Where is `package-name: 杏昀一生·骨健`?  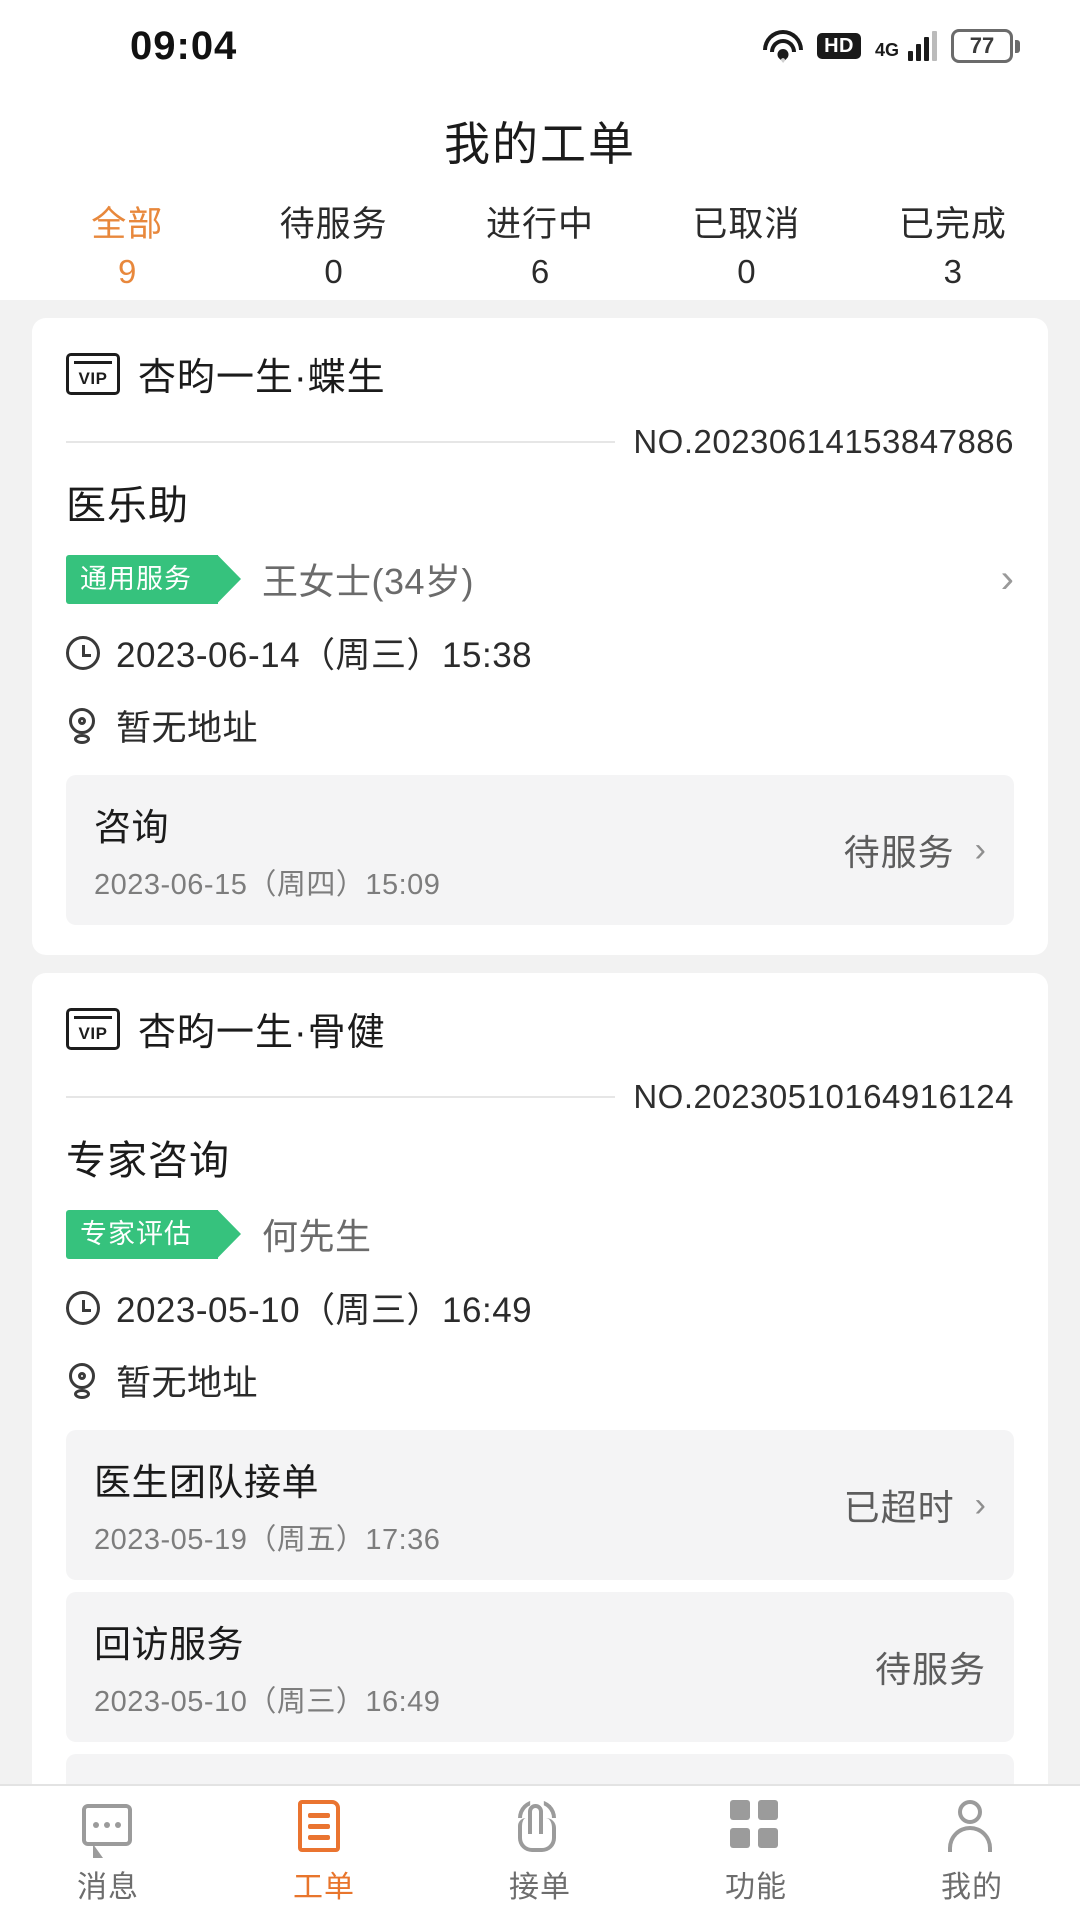
package-name: 杏昀一生·骨健 is located at coordinates (262, 1033).